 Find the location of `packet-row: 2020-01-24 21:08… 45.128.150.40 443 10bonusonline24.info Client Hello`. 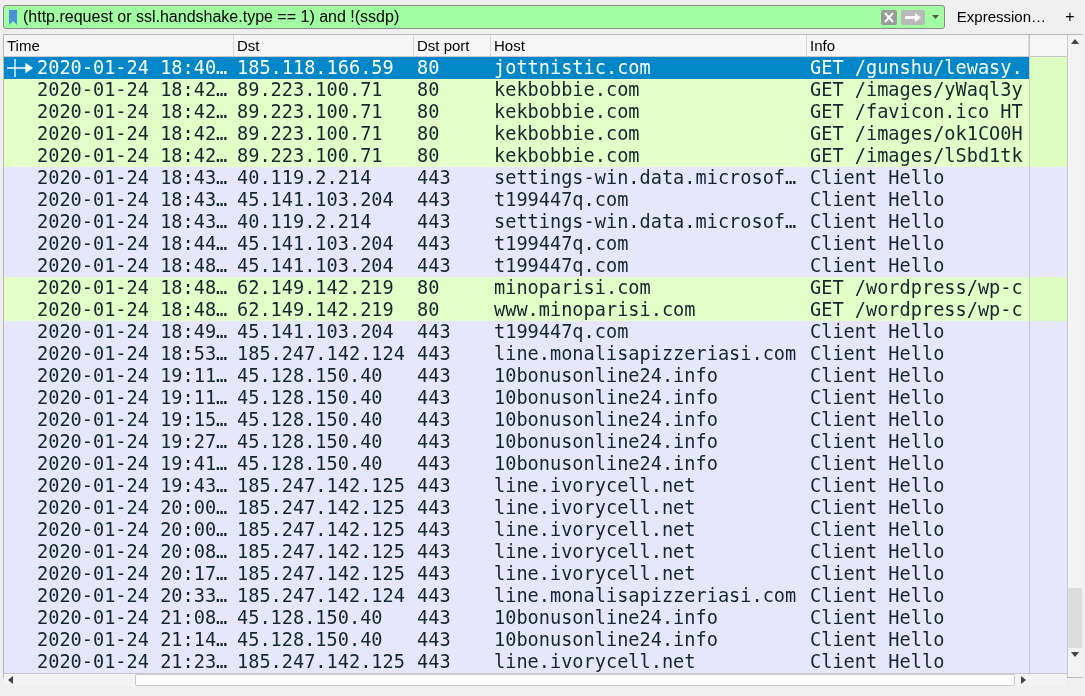

packet-row: 2020-01-24 21:08… 45.128.150.40 443 10bonusonline24.info Client Hello is located at coordinates (516, 618).